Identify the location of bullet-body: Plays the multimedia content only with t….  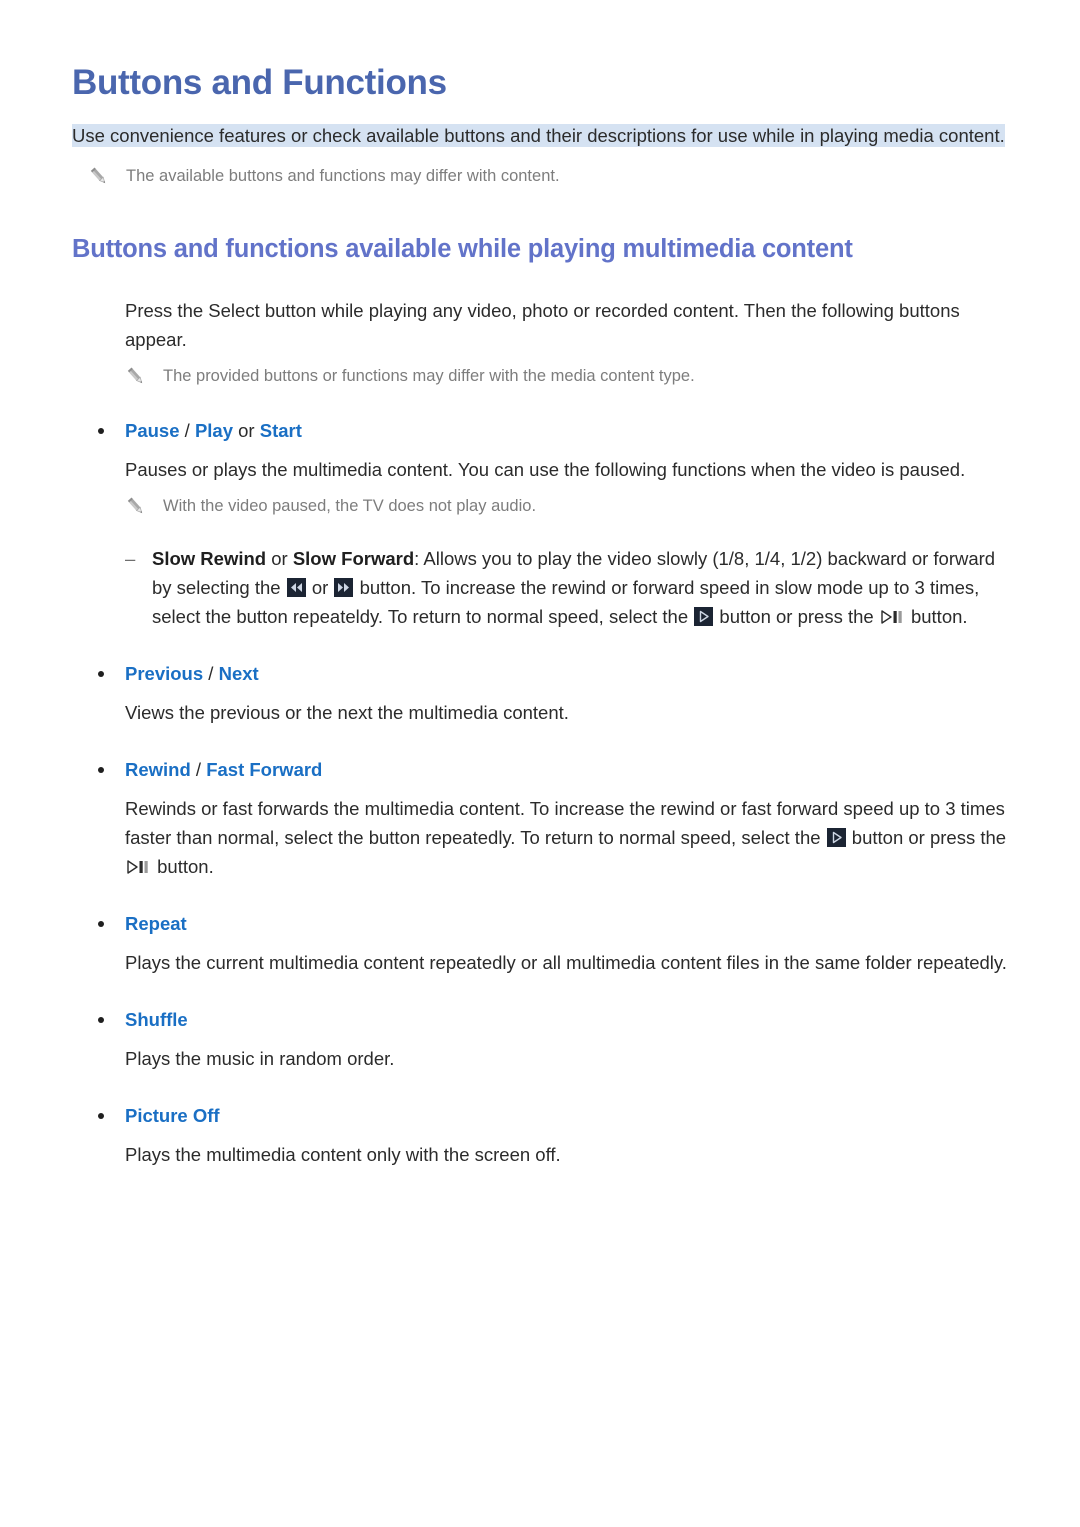
(343, 1155).